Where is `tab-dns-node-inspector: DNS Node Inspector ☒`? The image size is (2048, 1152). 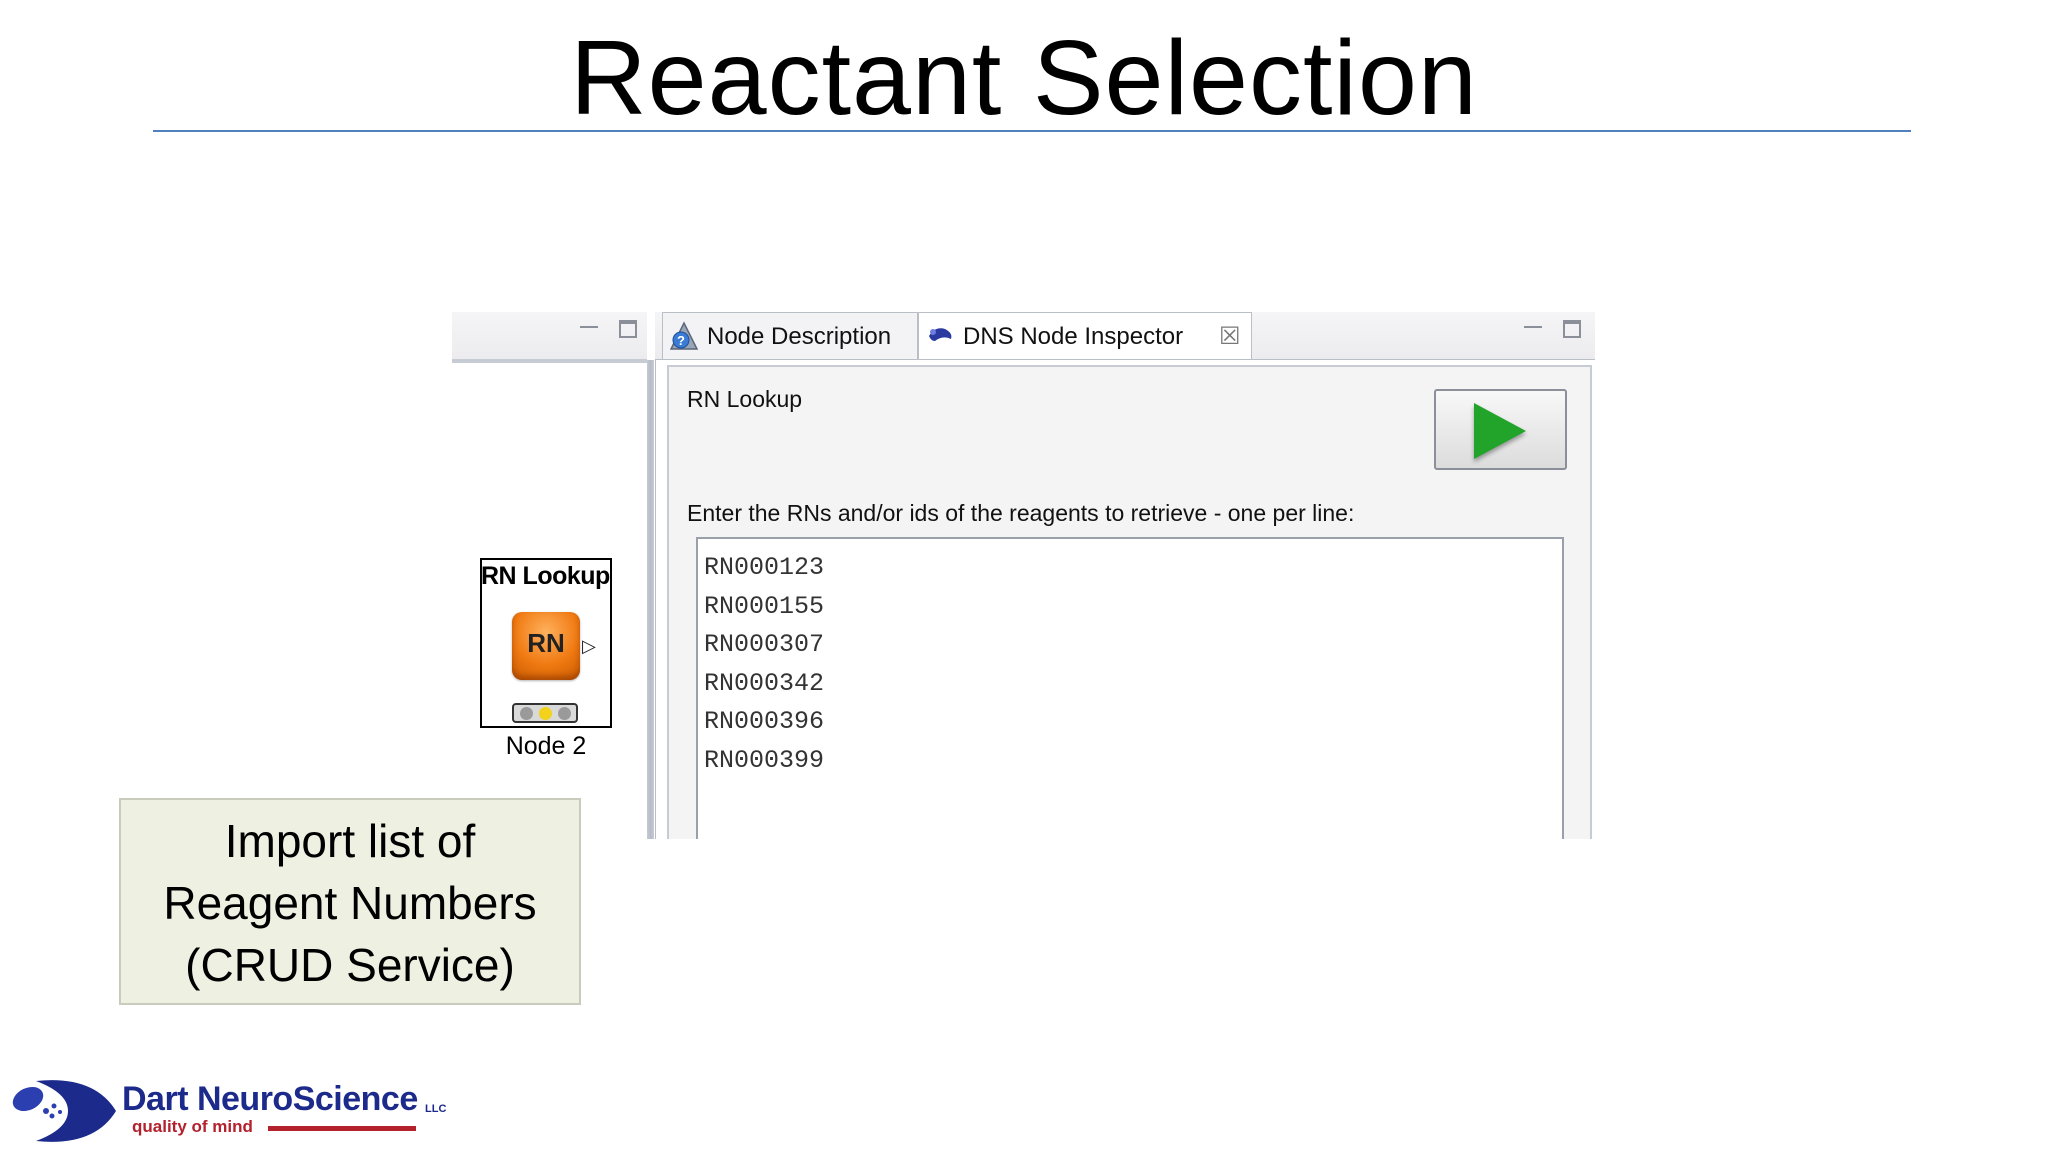
tab-dns-node-inspector: DNS Node Inspector ☒ is located at coordinates (1085, 335).